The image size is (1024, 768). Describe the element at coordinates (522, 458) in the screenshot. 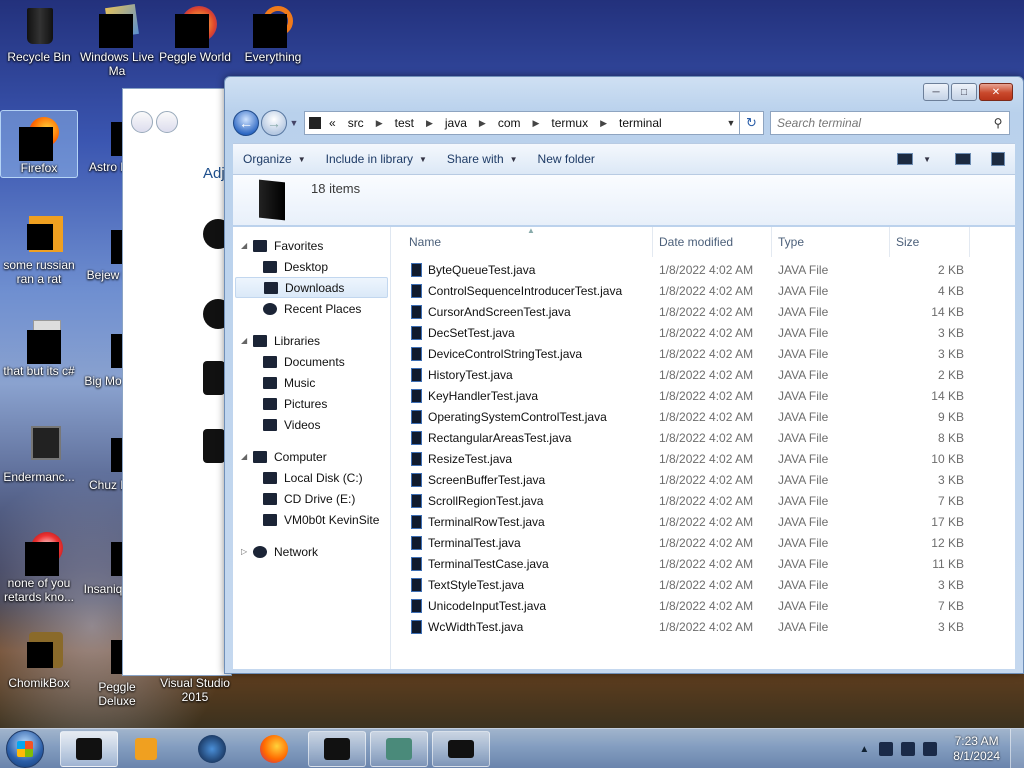

I see `file-name-cell: ResizeTest.java` at that location.